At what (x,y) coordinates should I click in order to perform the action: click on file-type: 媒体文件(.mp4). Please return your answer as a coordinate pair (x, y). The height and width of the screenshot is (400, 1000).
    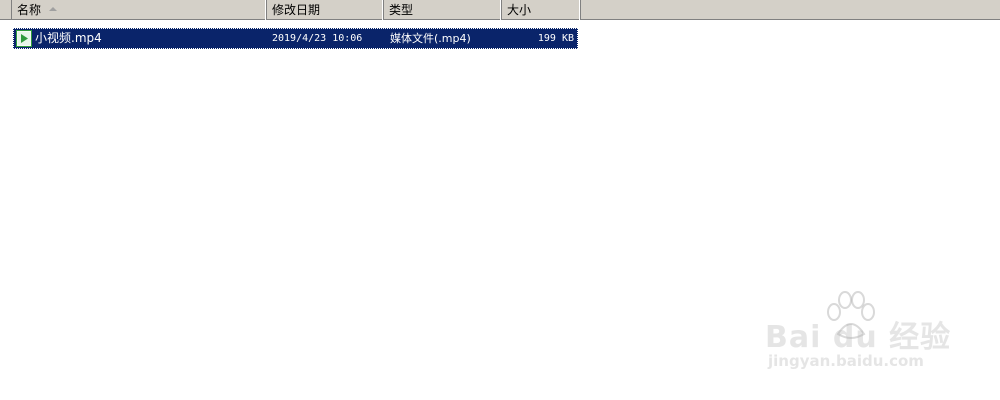
    Looking at the image, I should click on (430, 38).